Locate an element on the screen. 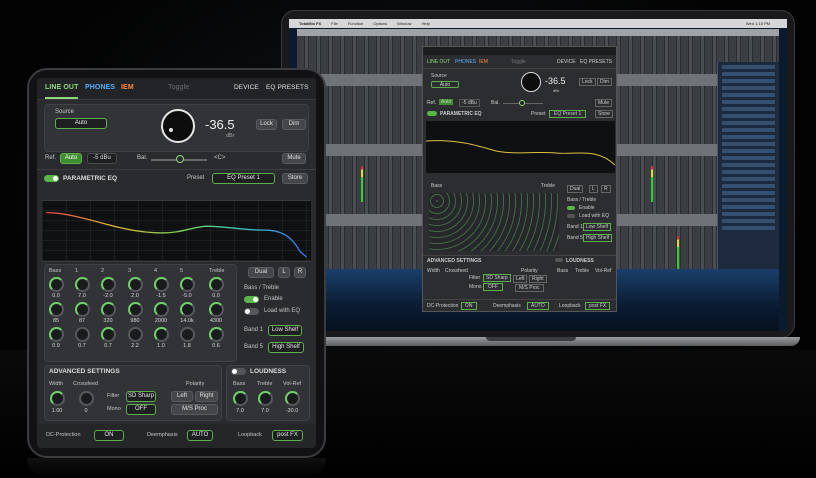 This screenshot has height=478, width=816. load-with-eq-switch is located at coordinates (251, 311).